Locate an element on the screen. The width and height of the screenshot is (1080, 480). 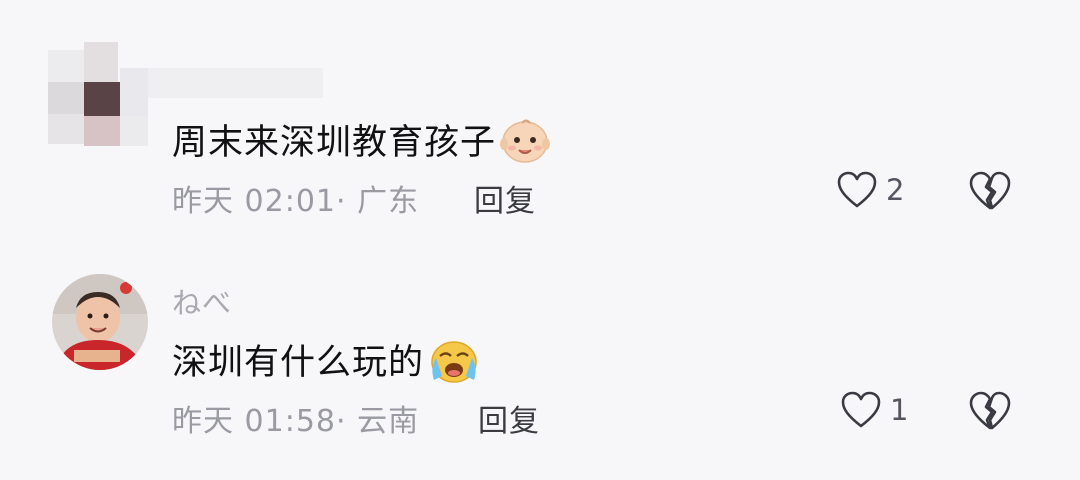
comment-text: 周末来深圳教育孩子 is located at coordinates (361, 143).